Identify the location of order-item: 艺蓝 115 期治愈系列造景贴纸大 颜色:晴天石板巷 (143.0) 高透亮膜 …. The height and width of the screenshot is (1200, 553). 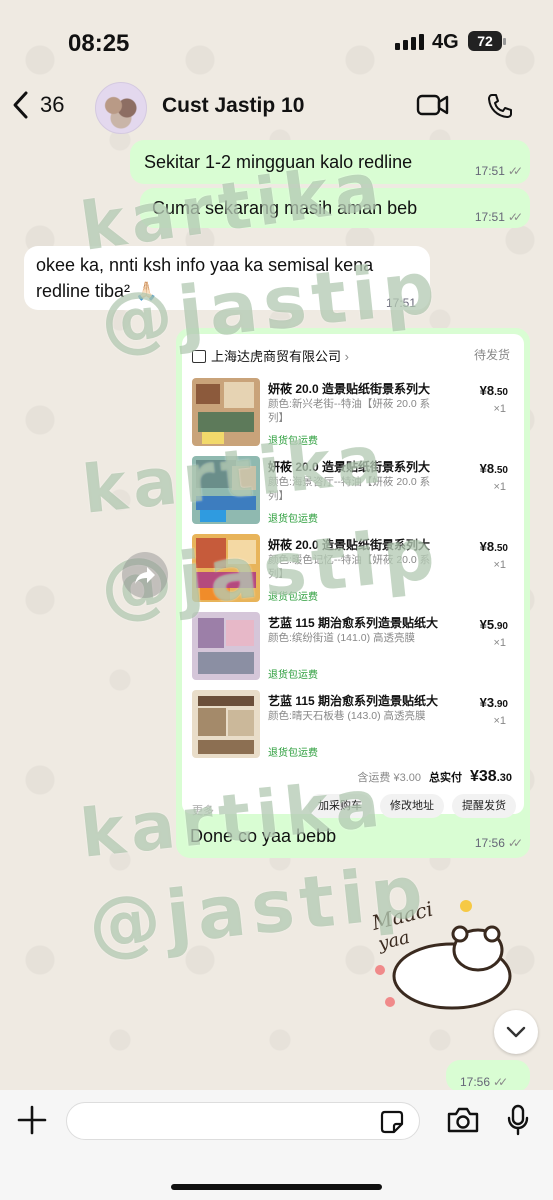
(353, 727).